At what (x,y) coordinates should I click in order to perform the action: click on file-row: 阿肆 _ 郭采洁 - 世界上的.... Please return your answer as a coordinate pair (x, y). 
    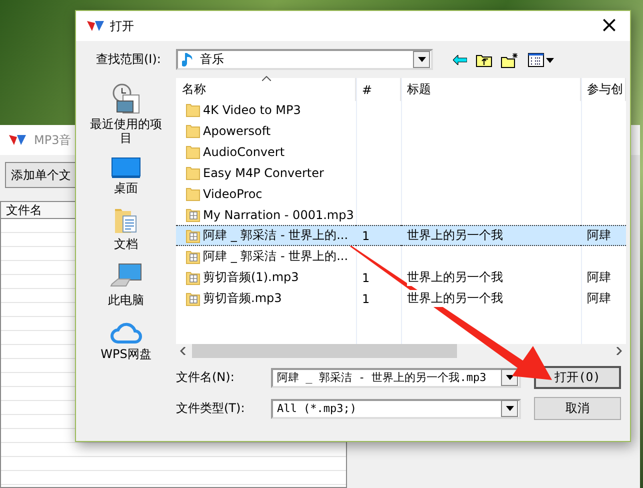
    Looking at the image, I should click on (401, 256).